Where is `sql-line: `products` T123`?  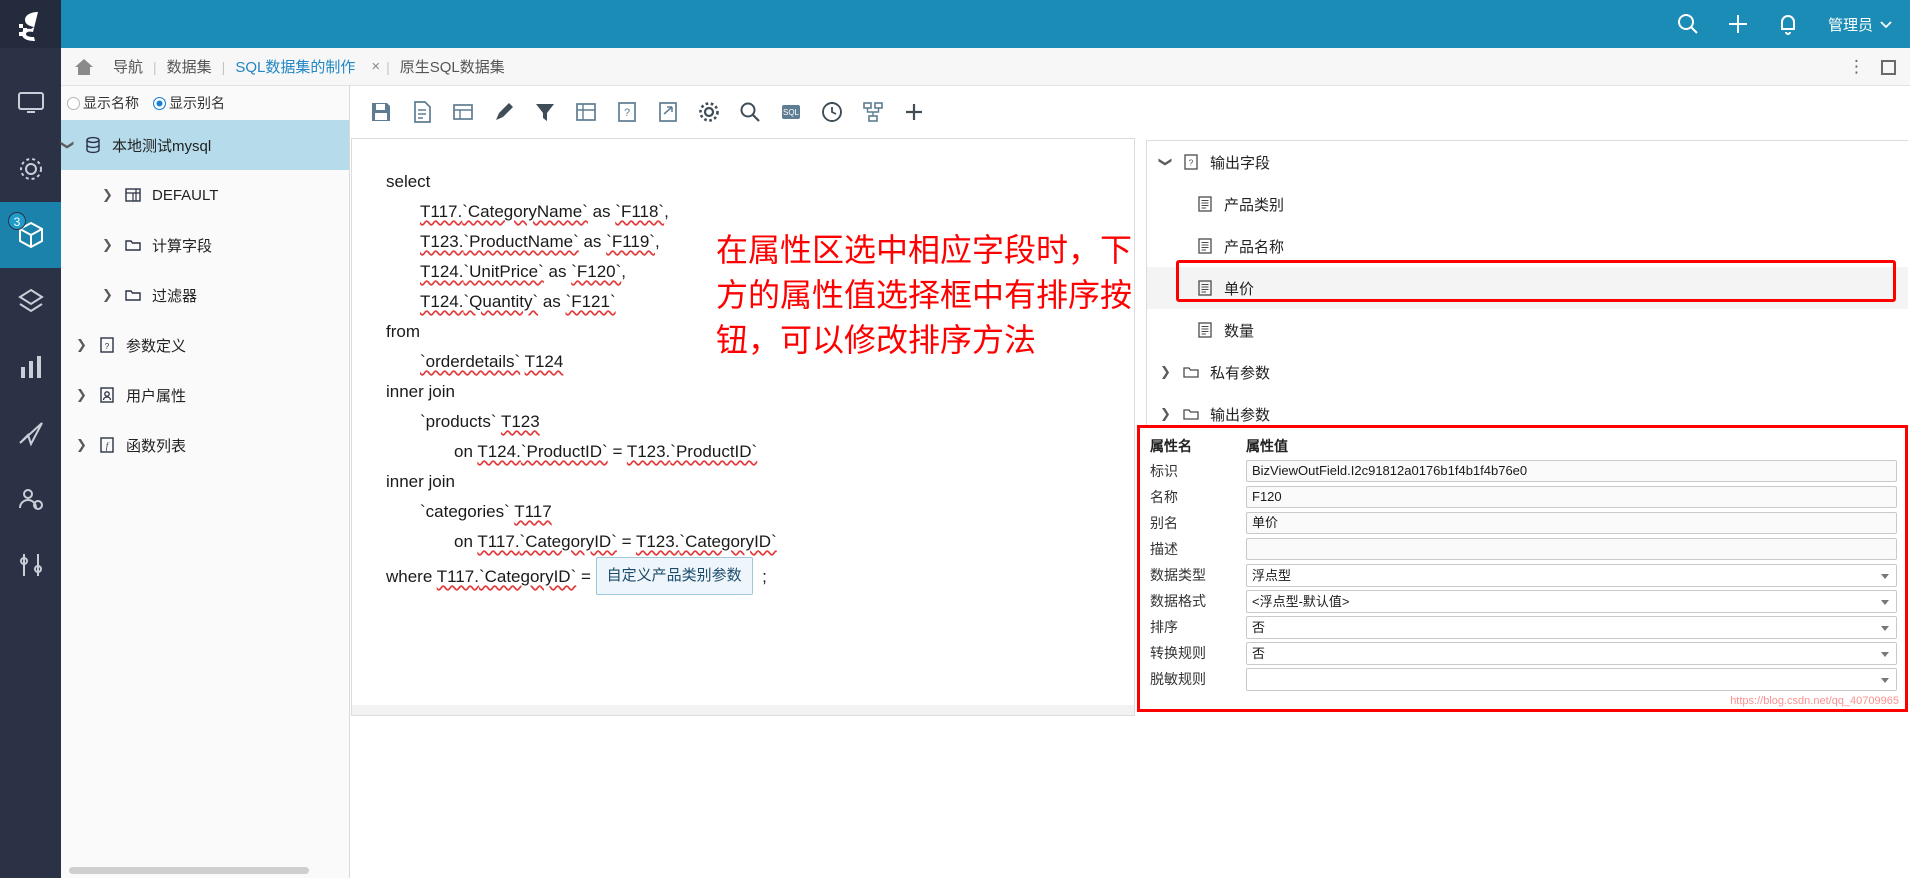
sql-line: `products` T123 is located at coordinates (760, 422).